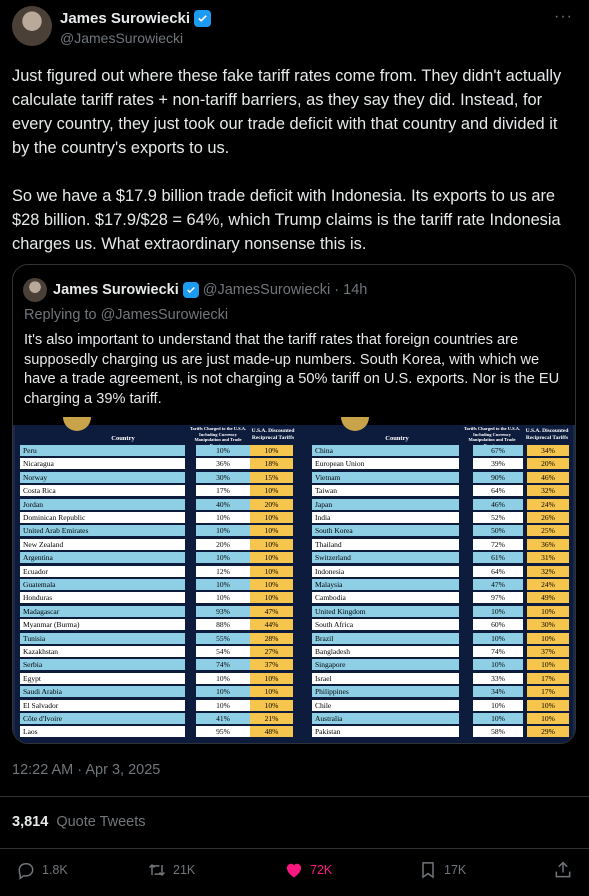 The width and height of the screenshot is (589, 896). I want to click on country-cell: Argentina, so click(102, 558).